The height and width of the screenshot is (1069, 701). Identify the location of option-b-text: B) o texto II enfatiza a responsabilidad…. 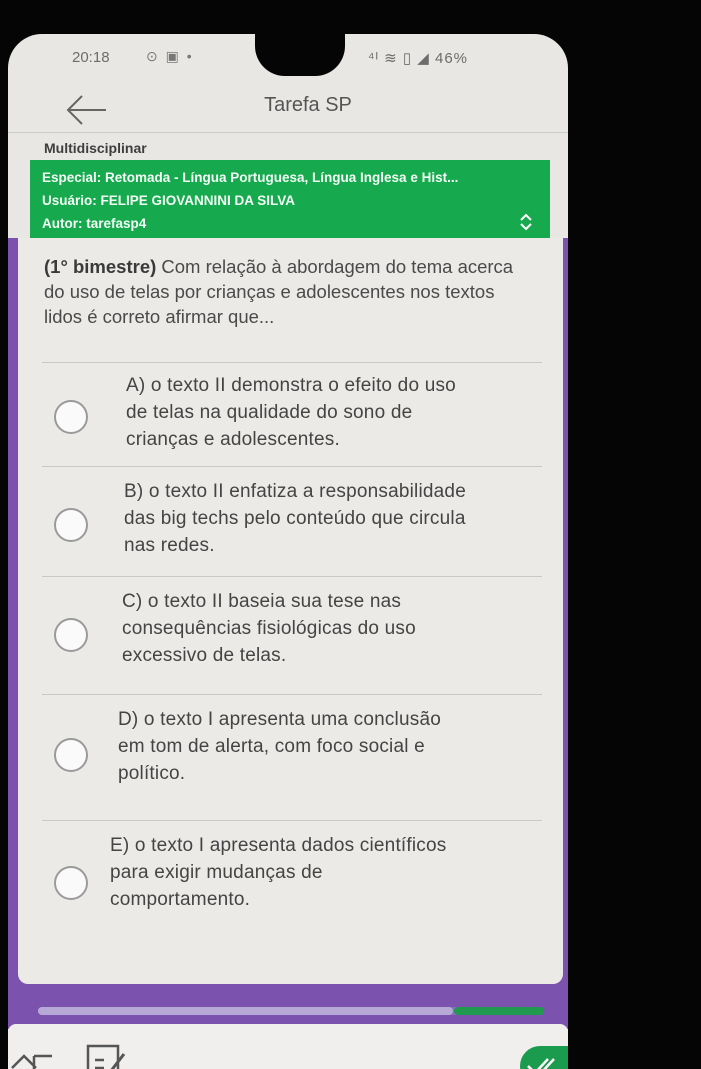
(295, 518).